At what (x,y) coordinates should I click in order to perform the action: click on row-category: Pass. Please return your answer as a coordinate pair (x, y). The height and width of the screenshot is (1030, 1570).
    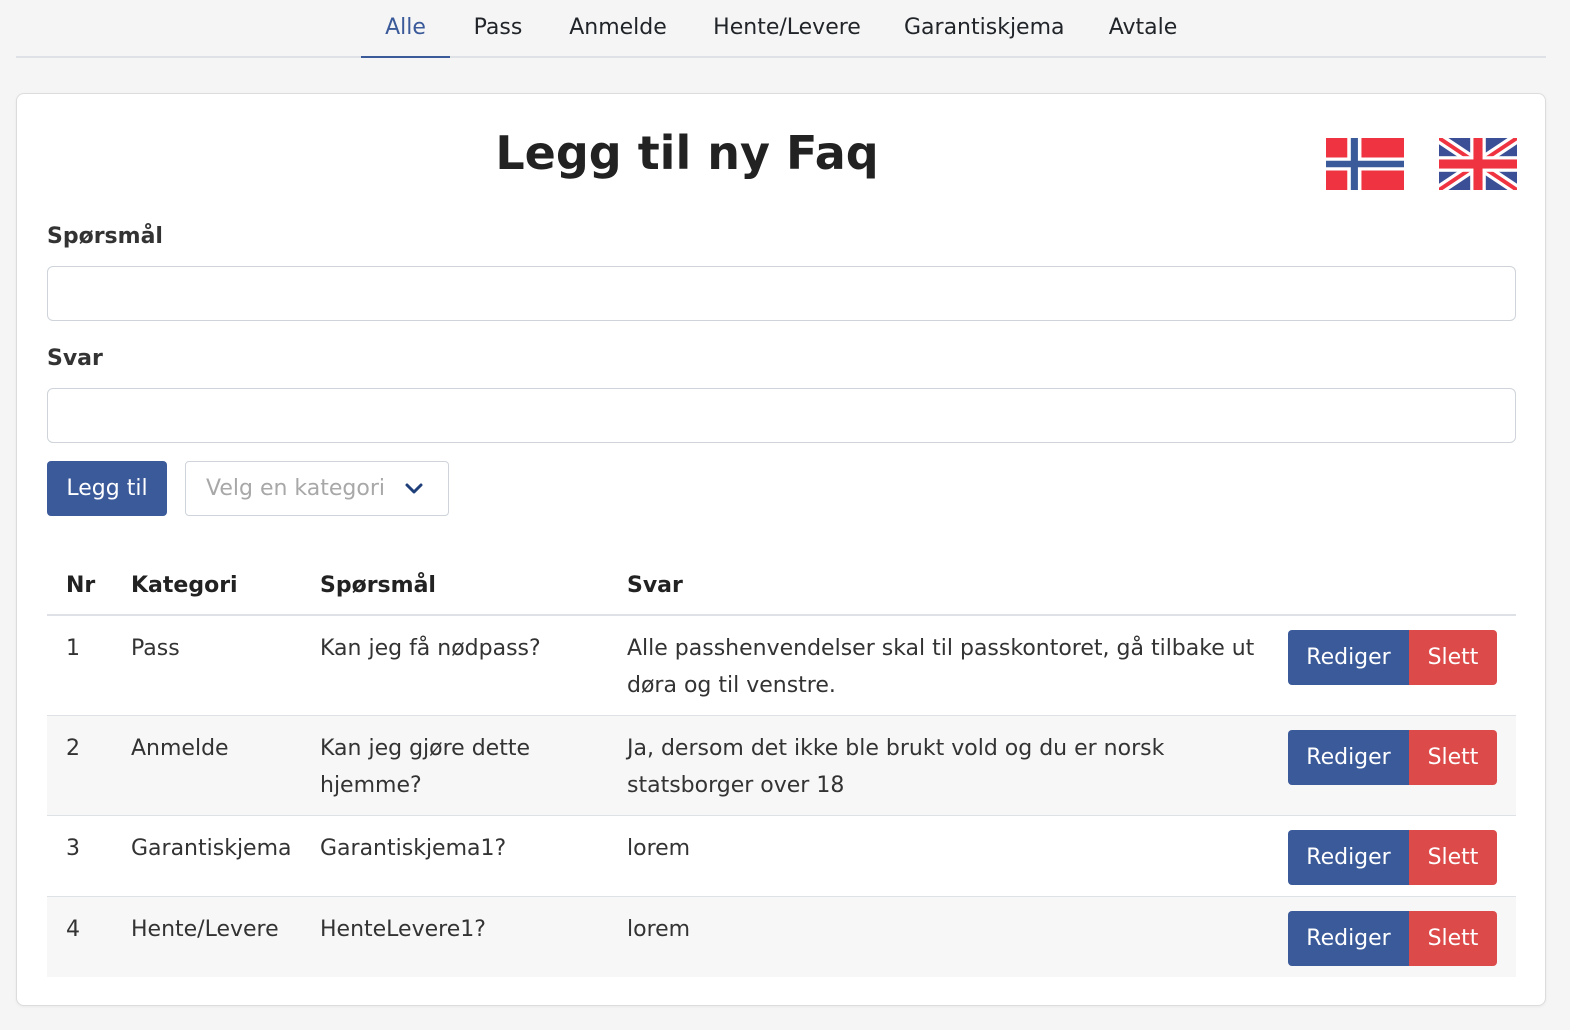
    Looking at the image, I should click on (155, 648).